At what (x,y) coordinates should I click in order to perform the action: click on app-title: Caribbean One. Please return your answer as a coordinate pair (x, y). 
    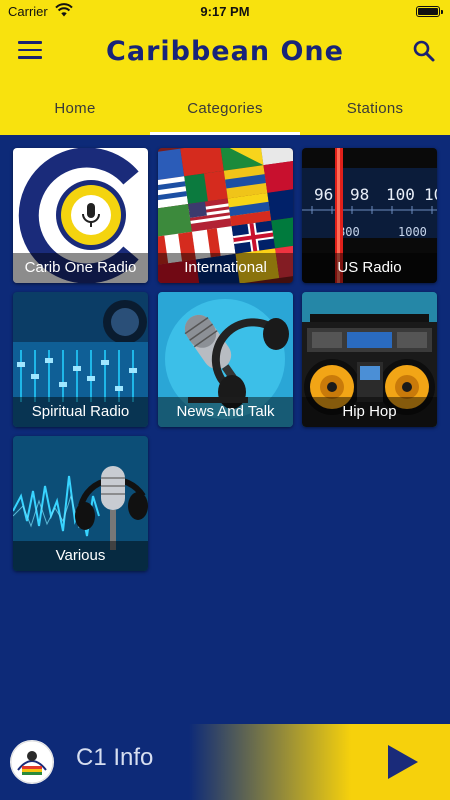
    Looking at the image, I should click on (225, 51).